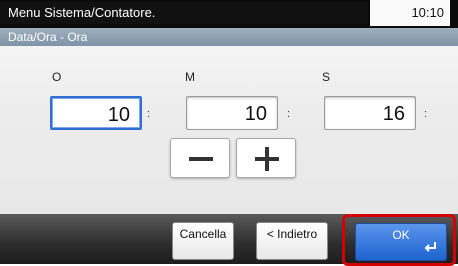  Describe the element at coordinates (184, 13) in the screenshot. I see `screen-title: Menu Sistema/Contatore.` at that location.